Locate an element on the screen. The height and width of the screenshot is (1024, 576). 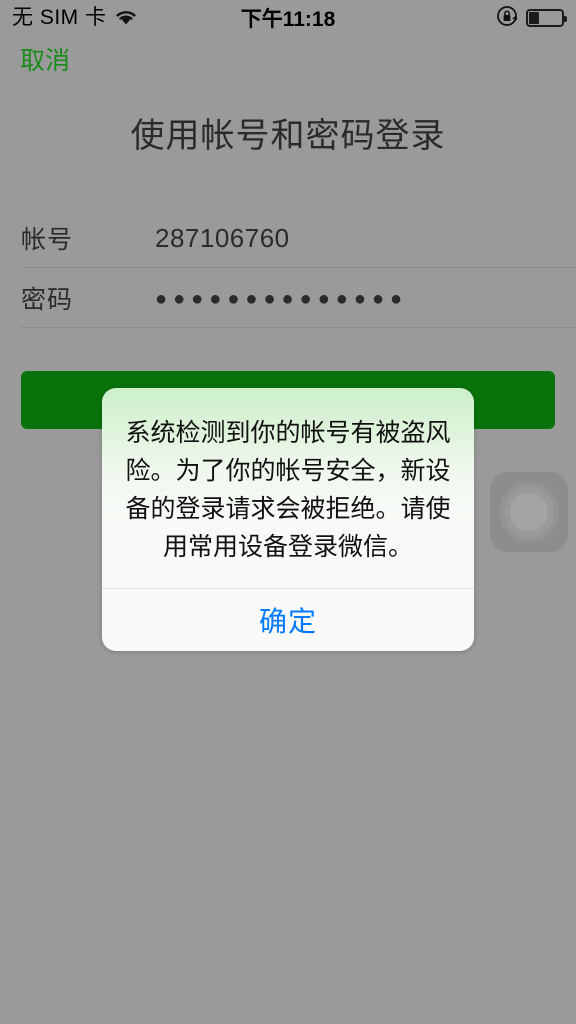
alert-actions: 确定 is located at coordinates (288, 620).